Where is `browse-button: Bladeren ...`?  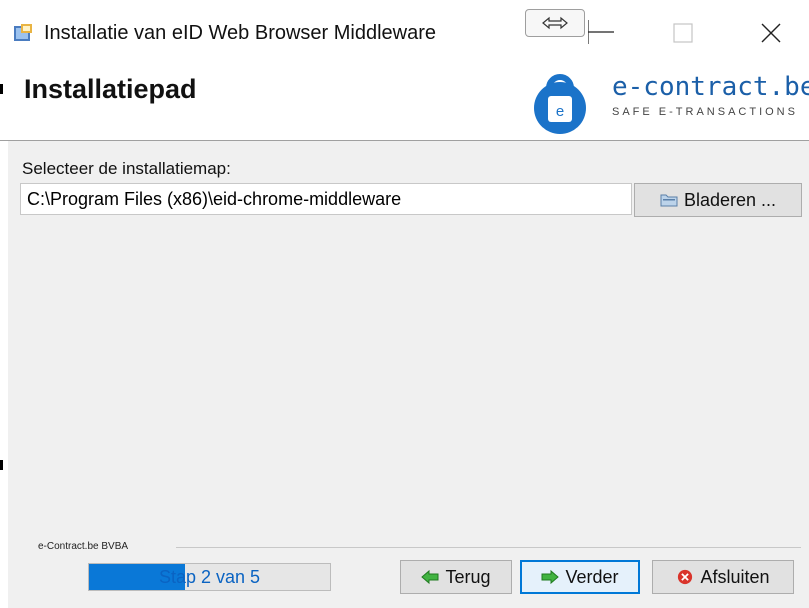
browse-button: Bladeren ... is located at coordinates (718, 200).